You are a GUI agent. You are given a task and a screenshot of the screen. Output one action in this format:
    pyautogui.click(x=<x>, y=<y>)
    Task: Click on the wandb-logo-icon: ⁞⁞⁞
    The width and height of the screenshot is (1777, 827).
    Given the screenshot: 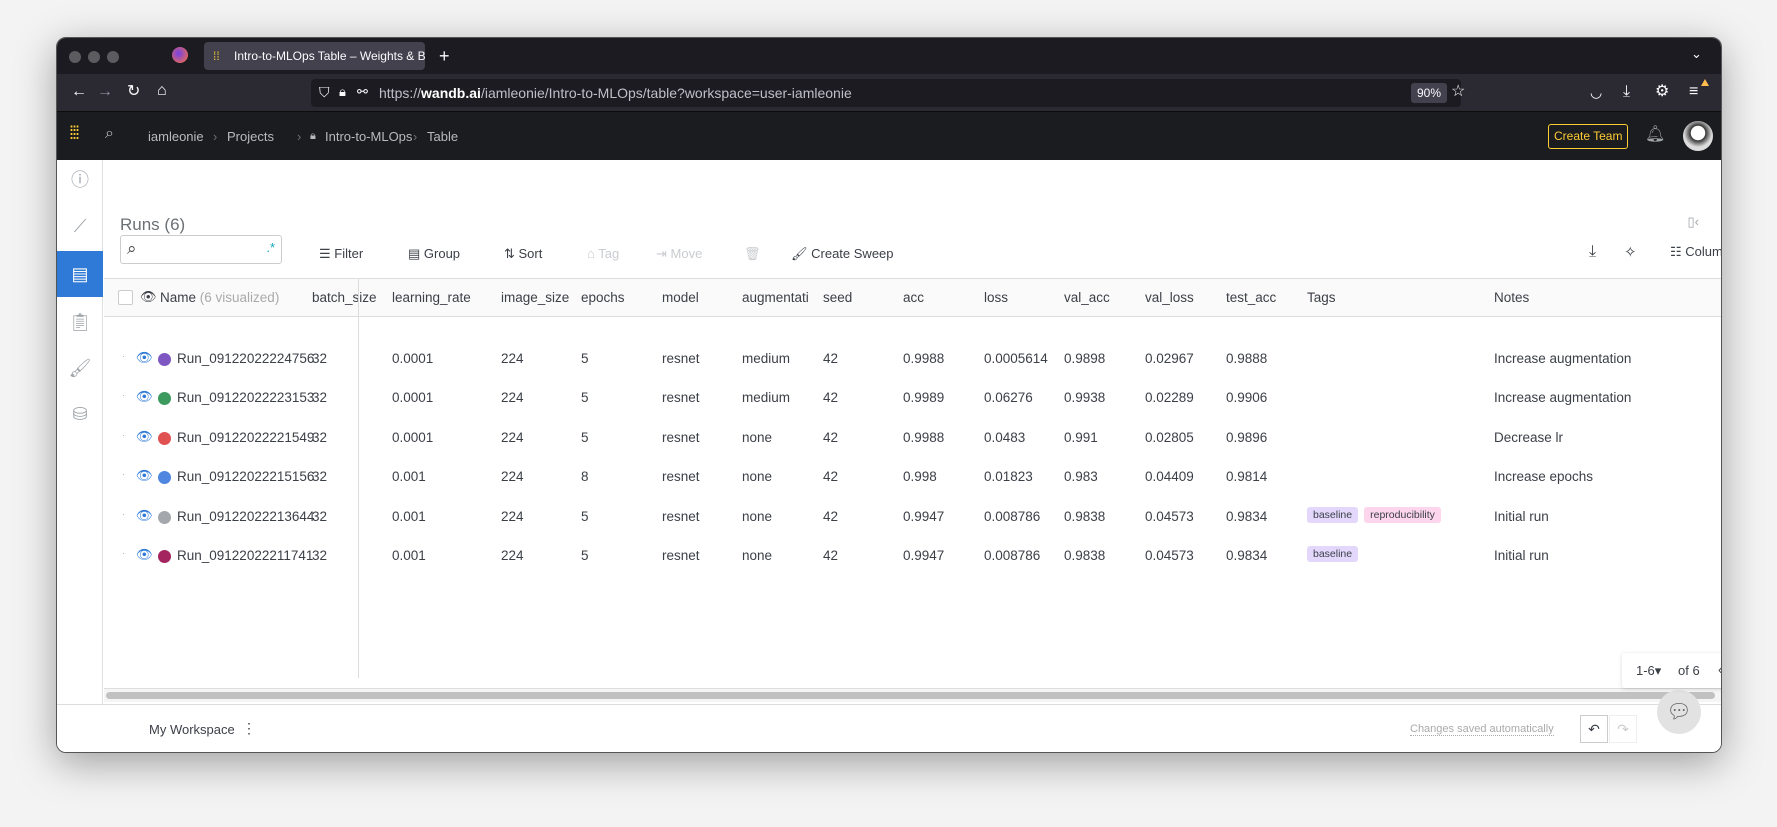 What is the action you would take?
    pyautogui.click(x=74, y=133)
    